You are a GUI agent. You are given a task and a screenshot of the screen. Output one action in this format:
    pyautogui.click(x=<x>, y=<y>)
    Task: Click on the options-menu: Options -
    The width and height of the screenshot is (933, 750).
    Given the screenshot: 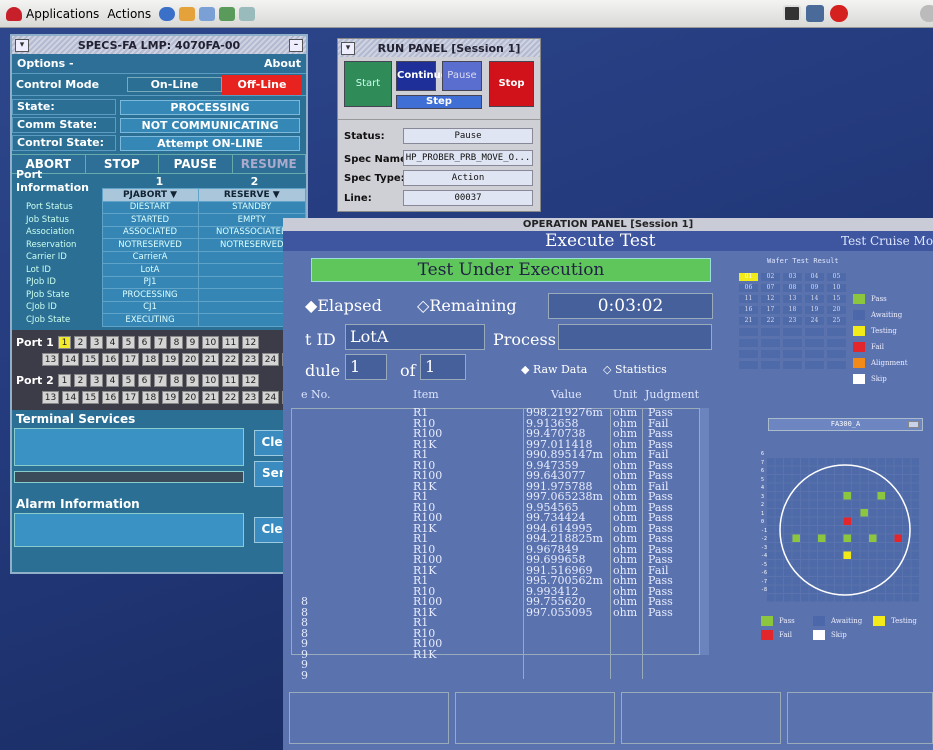 What is the action you would take?
    pyautogui.click(x=45, y=63)
    